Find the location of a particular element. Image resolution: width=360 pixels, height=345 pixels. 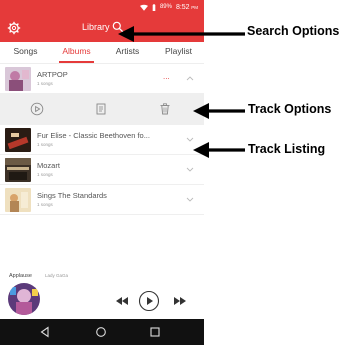

track-options-arrow is located at coordinates (219, 111).